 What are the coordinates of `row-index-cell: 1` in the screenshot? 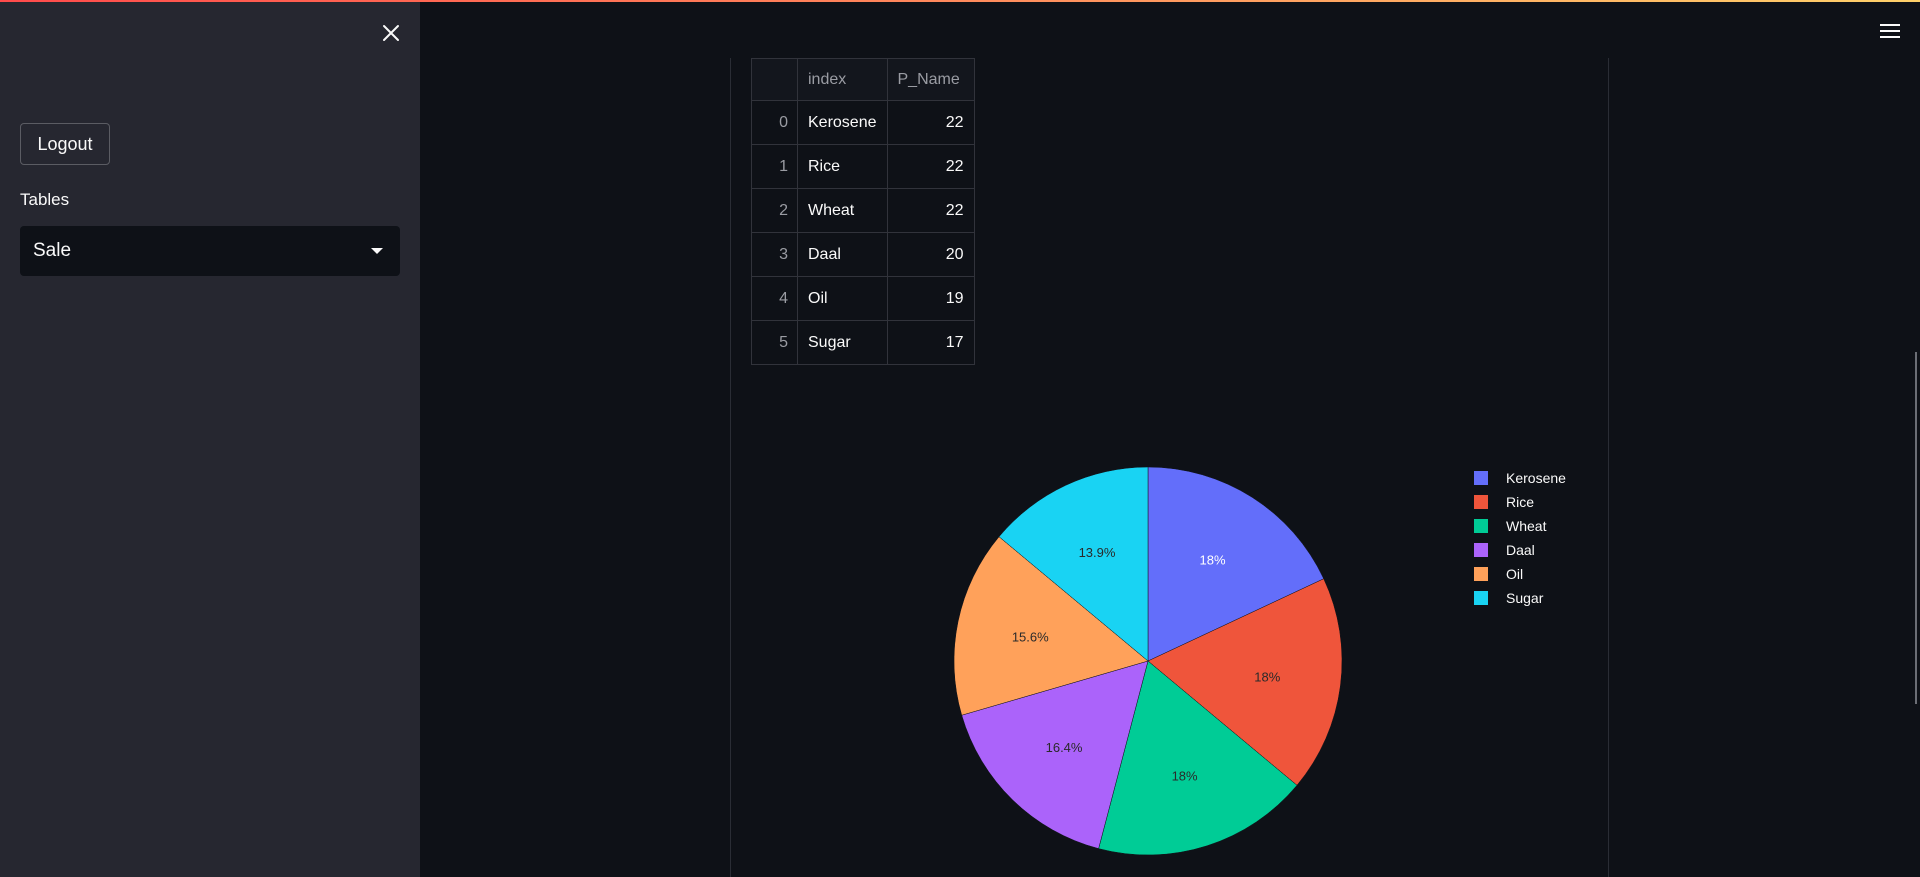 It's located at (774, 166).